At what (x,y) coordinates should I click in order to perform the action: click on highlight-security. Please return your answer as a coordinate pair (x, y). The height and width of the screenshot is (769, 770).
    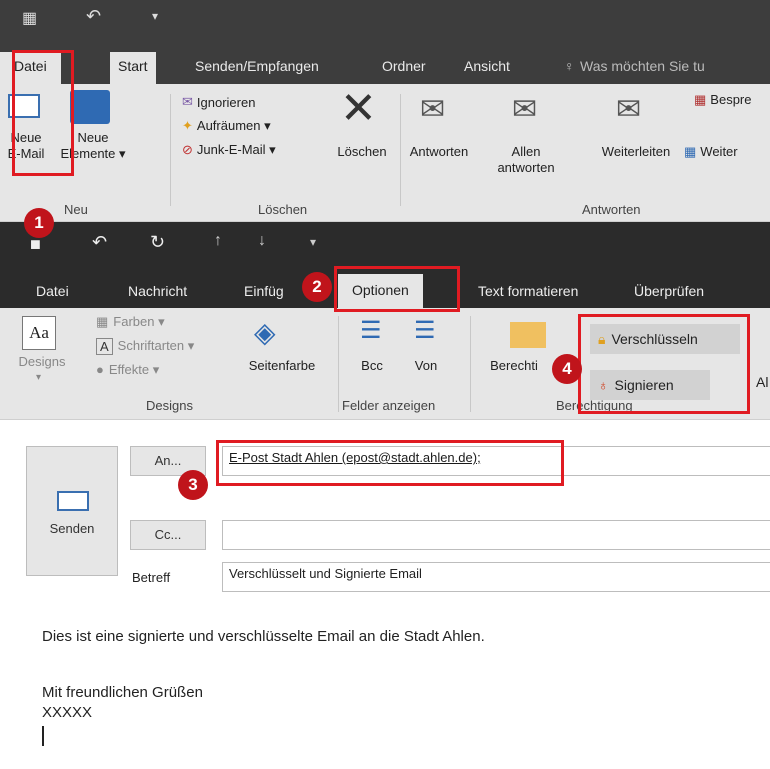
    Looking at the image, I should click on (664, 364).